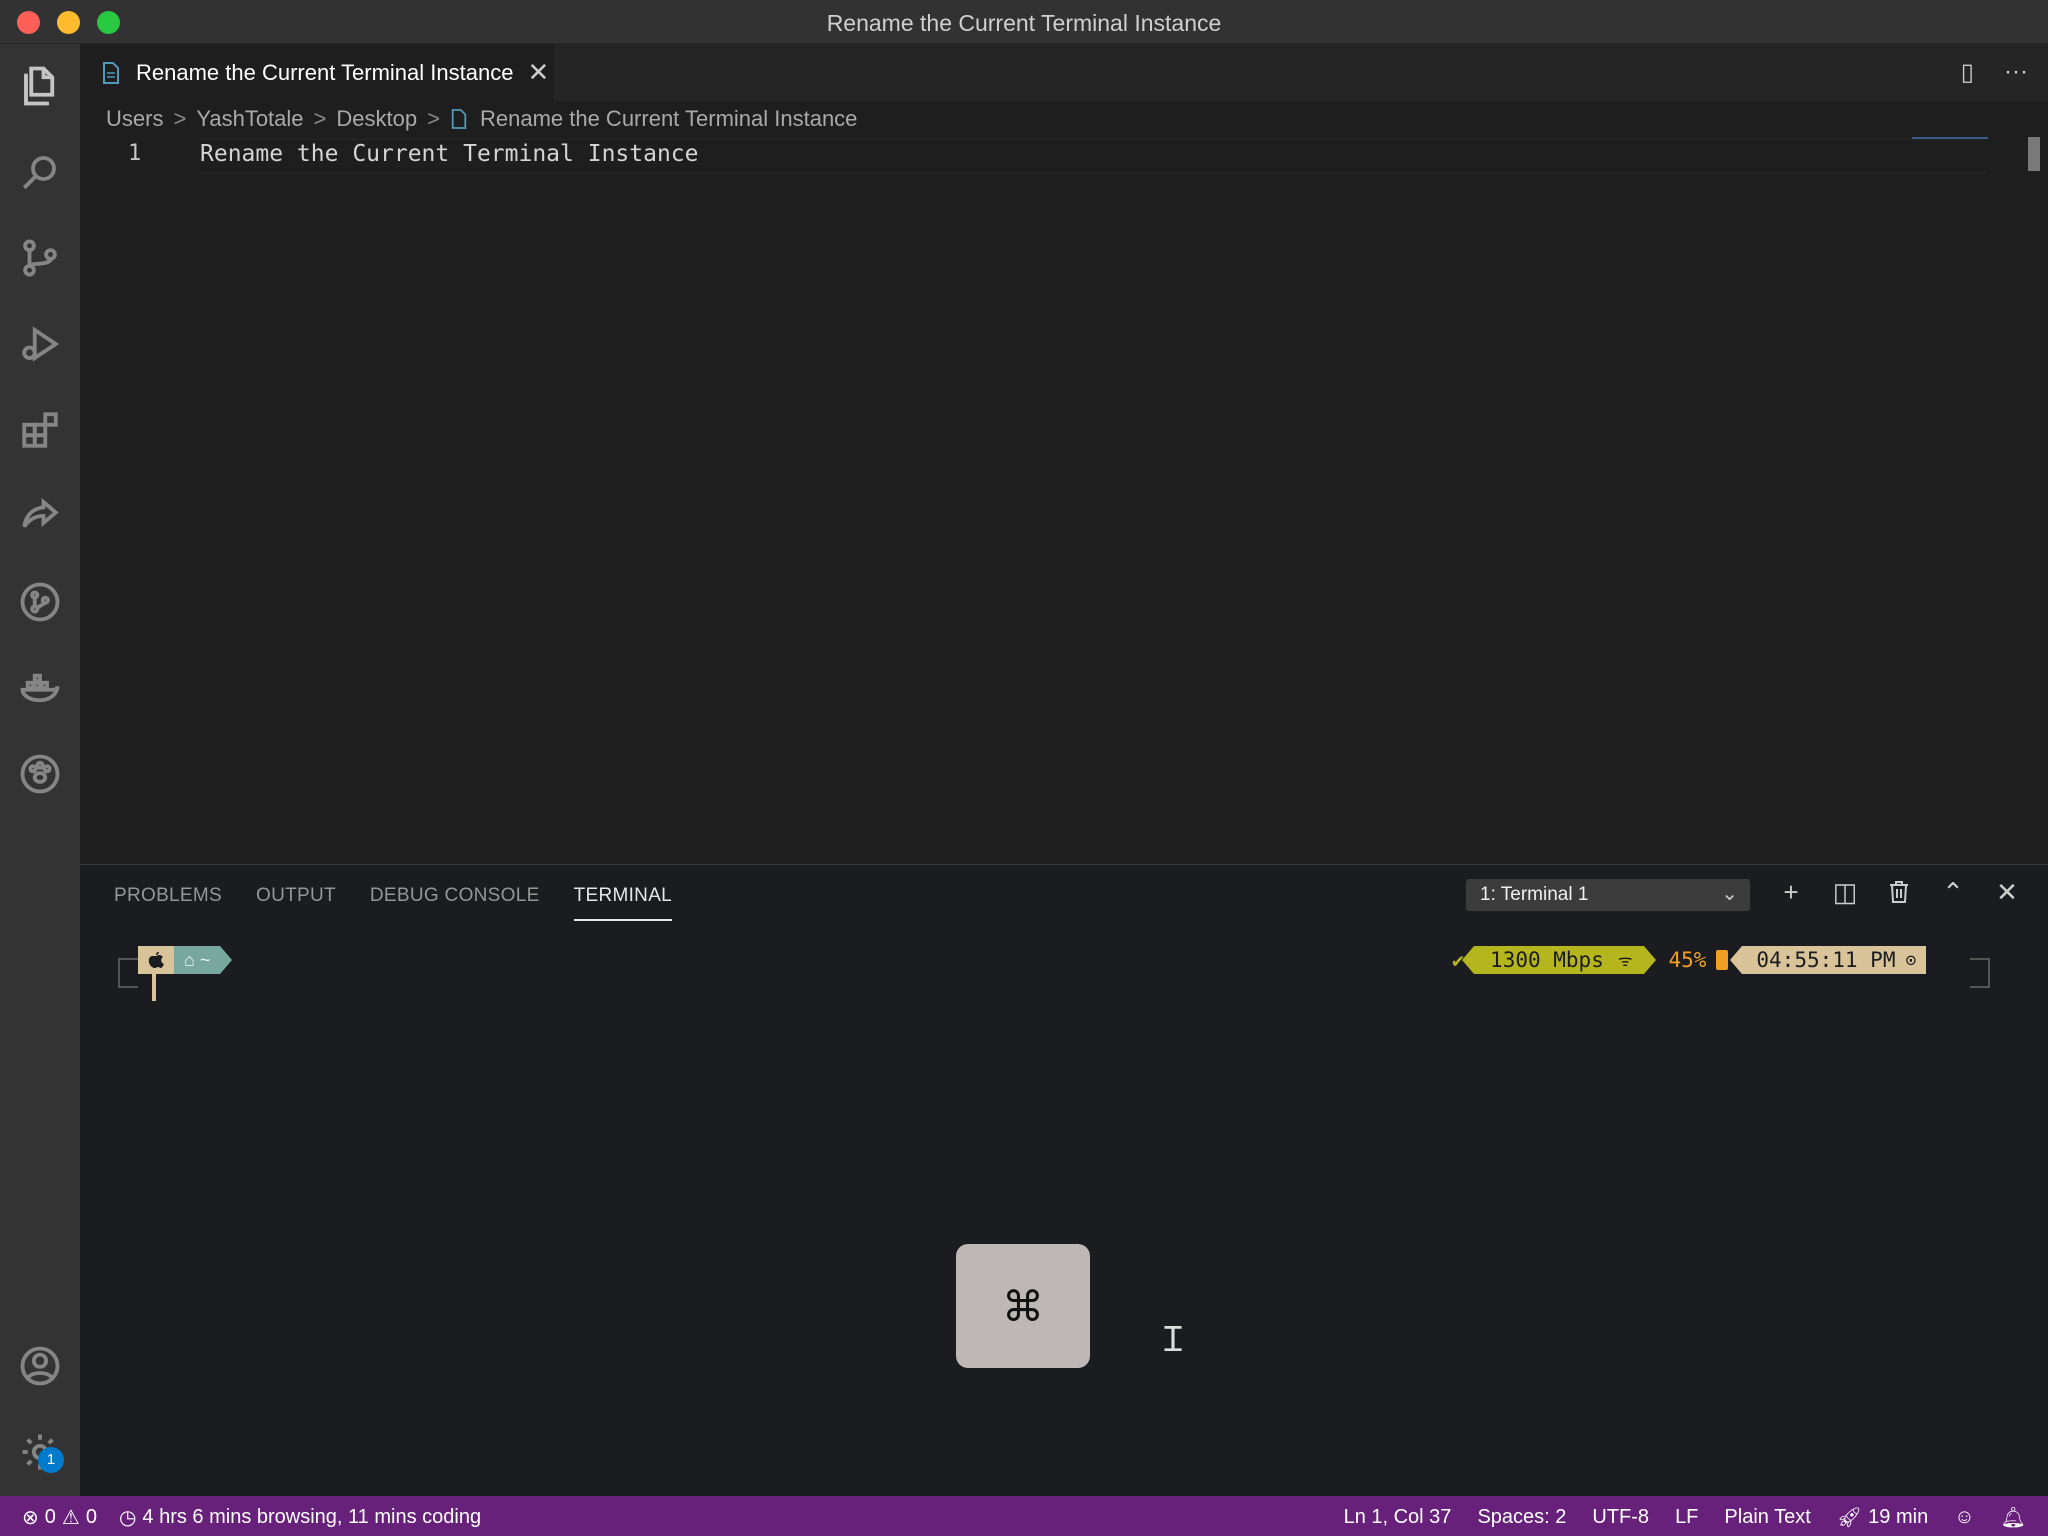  I want to click on language-mode: Plain Text, so click(1767, 1517).